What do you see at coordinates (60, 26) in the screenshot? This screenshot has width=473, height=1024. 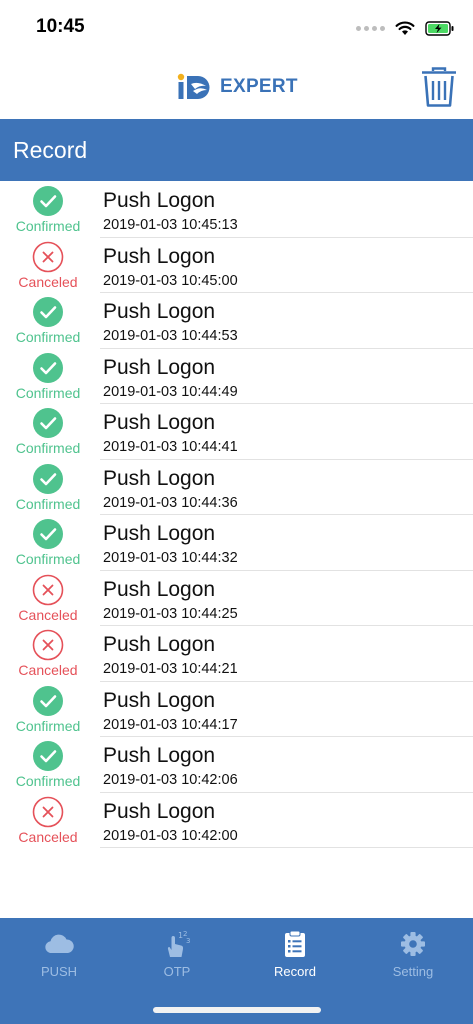 I see `status-time: 10:45` at bounding box center [60, 26].